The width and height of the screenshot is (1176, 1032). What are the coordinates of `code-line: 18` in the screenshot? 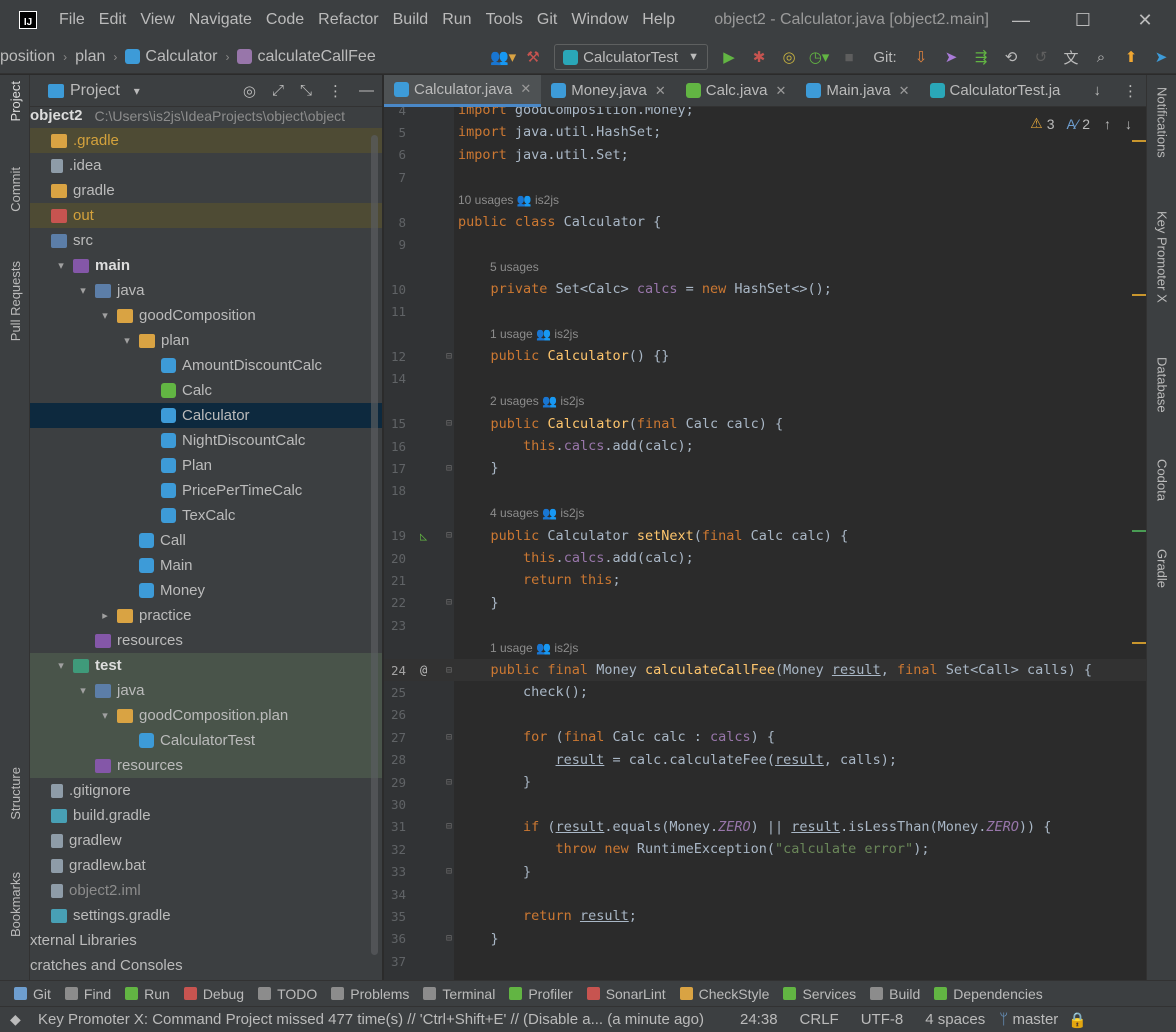 It's located at (765, 491).